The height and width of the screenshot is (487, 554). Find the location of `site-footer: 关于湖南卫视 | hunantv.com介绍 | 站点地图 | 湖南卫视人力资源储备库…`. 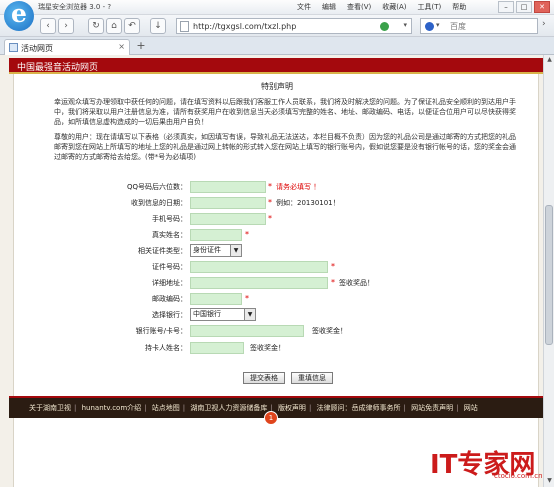

site-footer: 关于湖南卫视 | hunantv.com介绍 | 站点地图 | 湖南卫视人力资源储备库… is located at coordinates (276, 410).